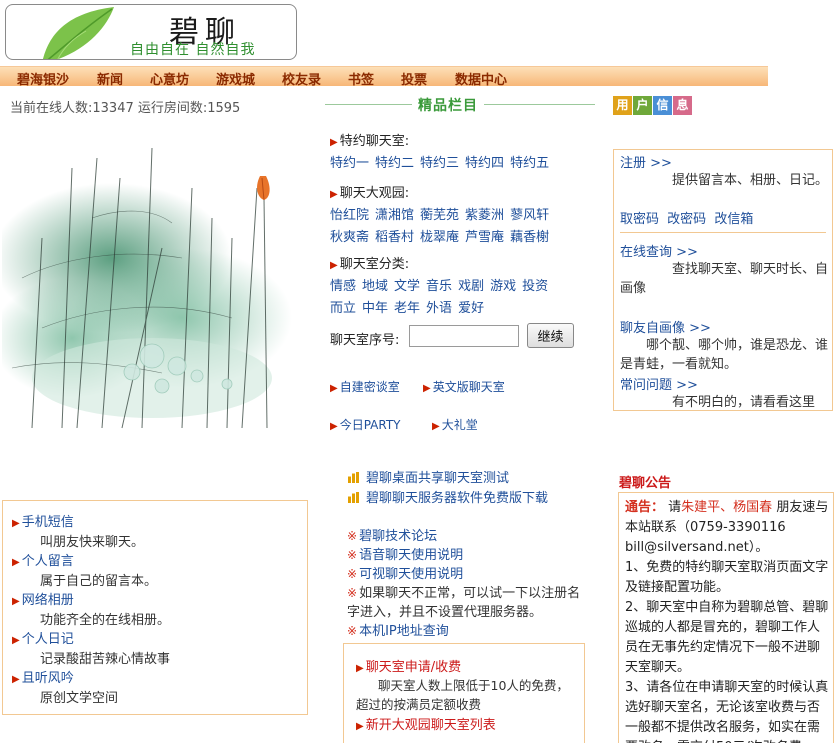 The width and height of the screenshot is (836, 743). Describe the element at coordinates (411, 555) in the screenshot. I see `voice-chat-help-link: 语音聊天使用说明` at that location.